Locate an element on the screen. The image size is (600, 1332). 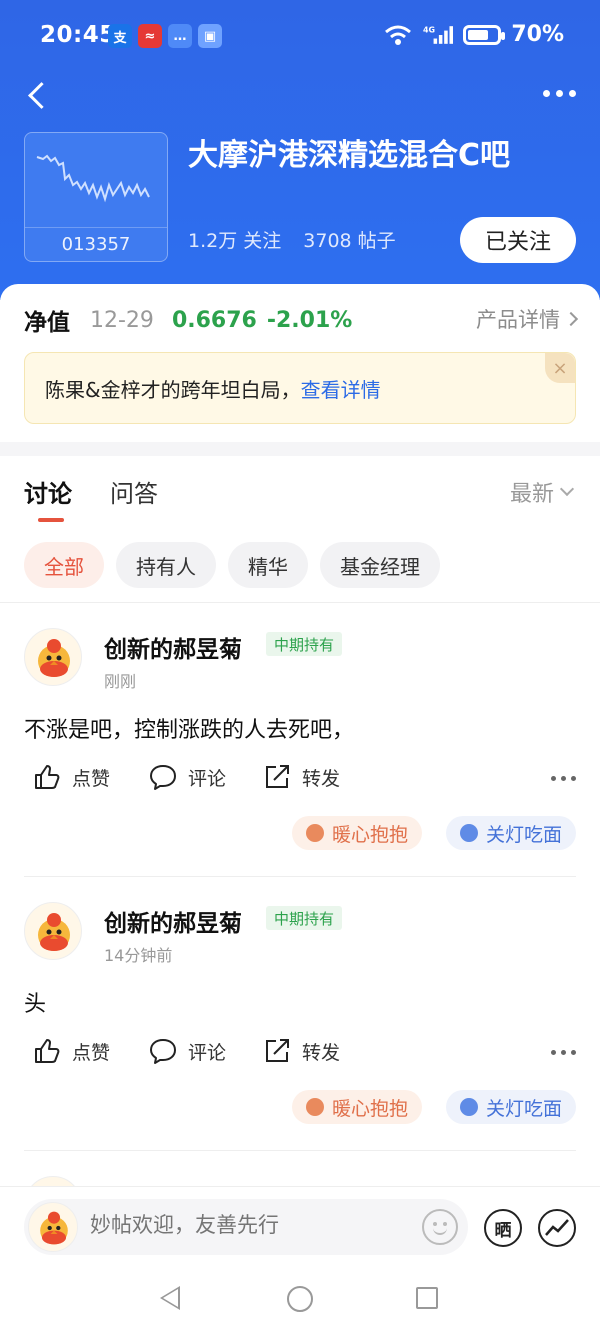
sort-dropdown: 最新 is located at coordinates (542, 492).